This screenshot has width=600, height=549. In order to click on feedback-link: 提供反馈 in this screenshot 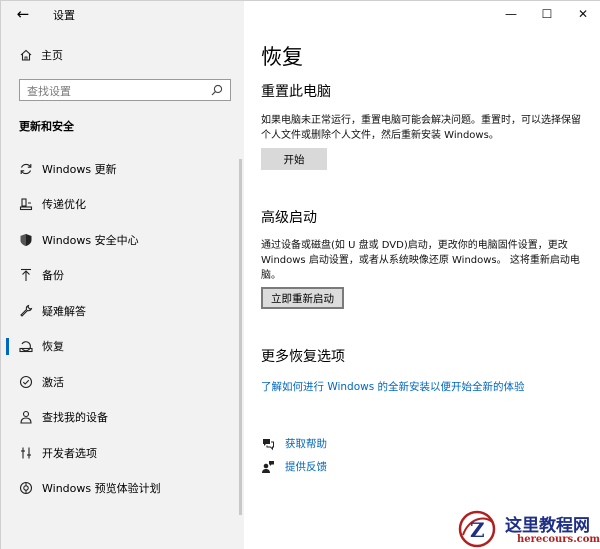, I will do `click(294, 466)`.